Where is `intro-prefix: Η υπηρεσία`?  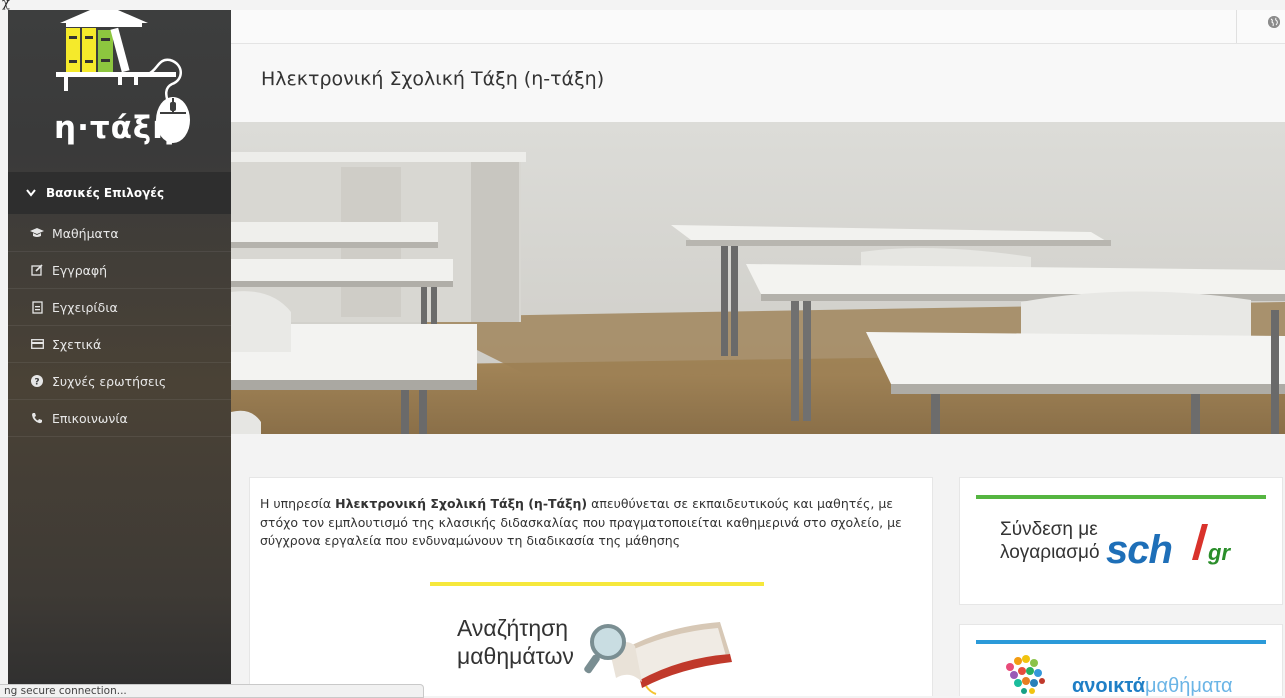
intro-prefix: Η υπηρεσία is located at coordinates (298, 503).